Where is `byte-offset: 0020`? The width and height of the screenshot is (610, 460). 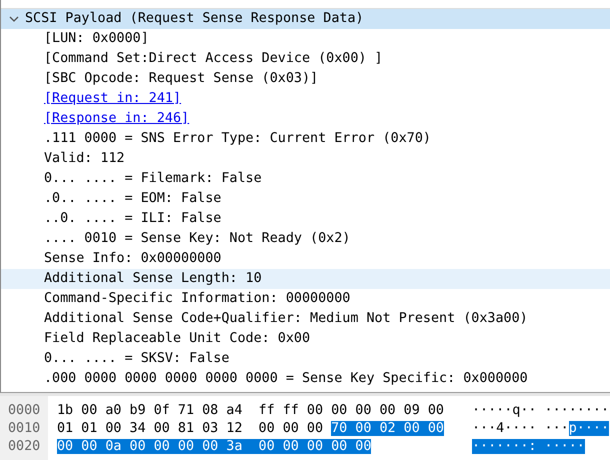 byte-offset: 0020 is located at coordinates (24, 447).